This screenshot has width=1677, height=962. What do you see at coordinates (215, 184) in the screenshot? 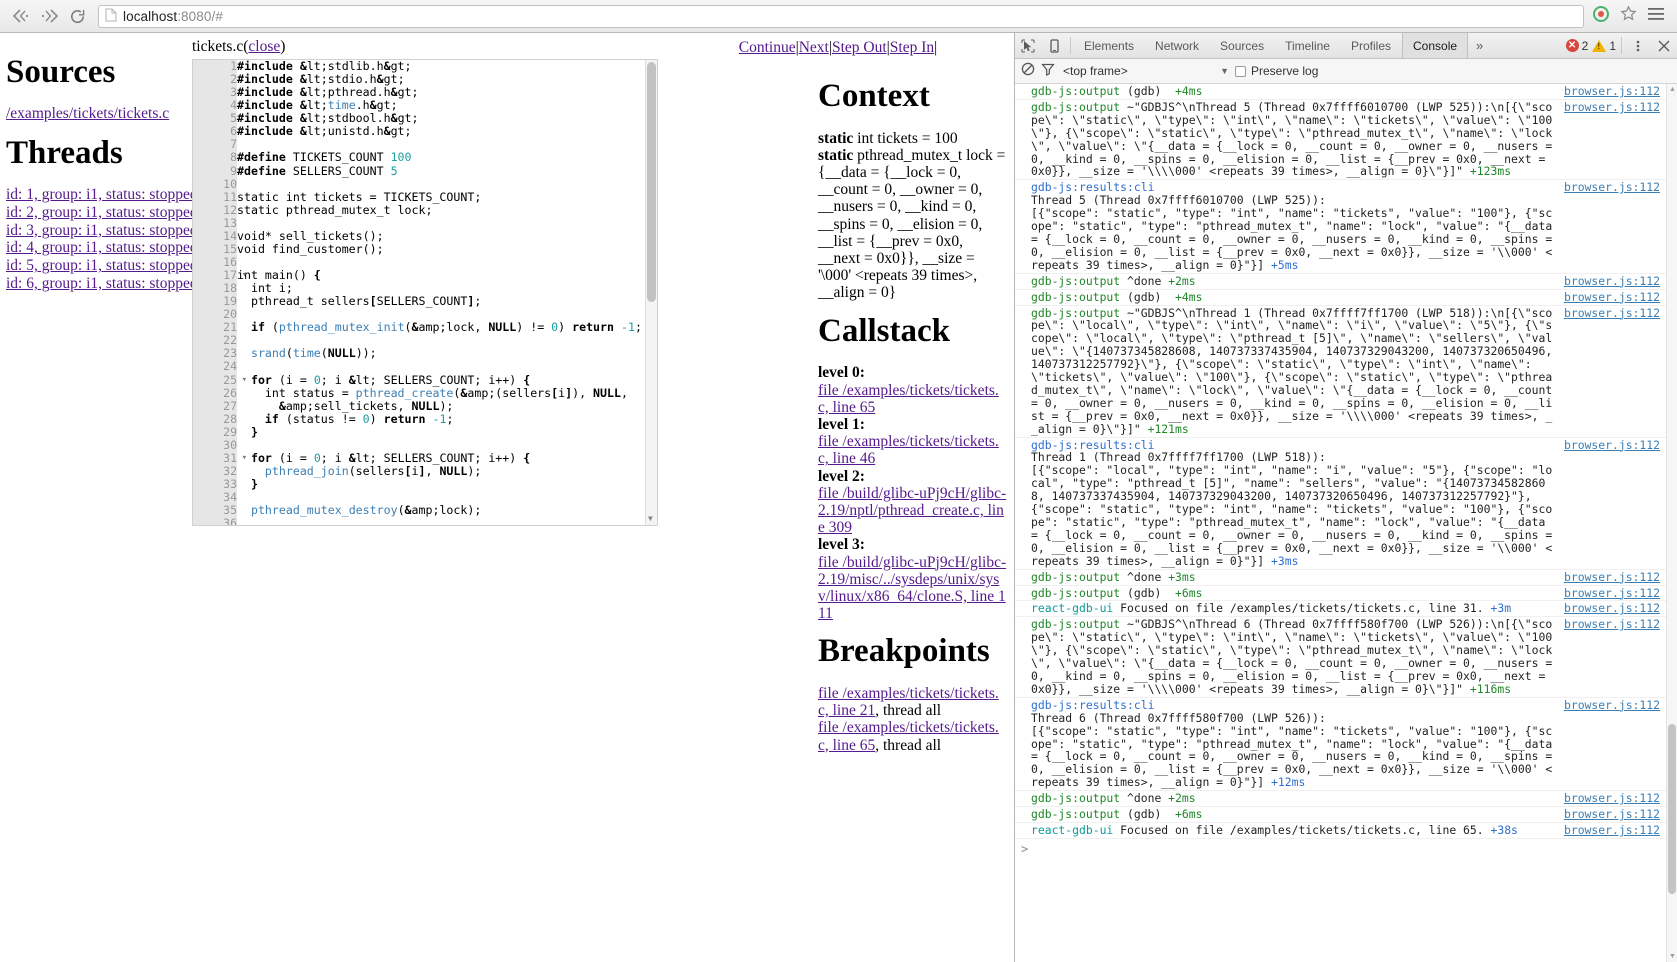
I see `line-number: 10` at bounding box center [215, 184].